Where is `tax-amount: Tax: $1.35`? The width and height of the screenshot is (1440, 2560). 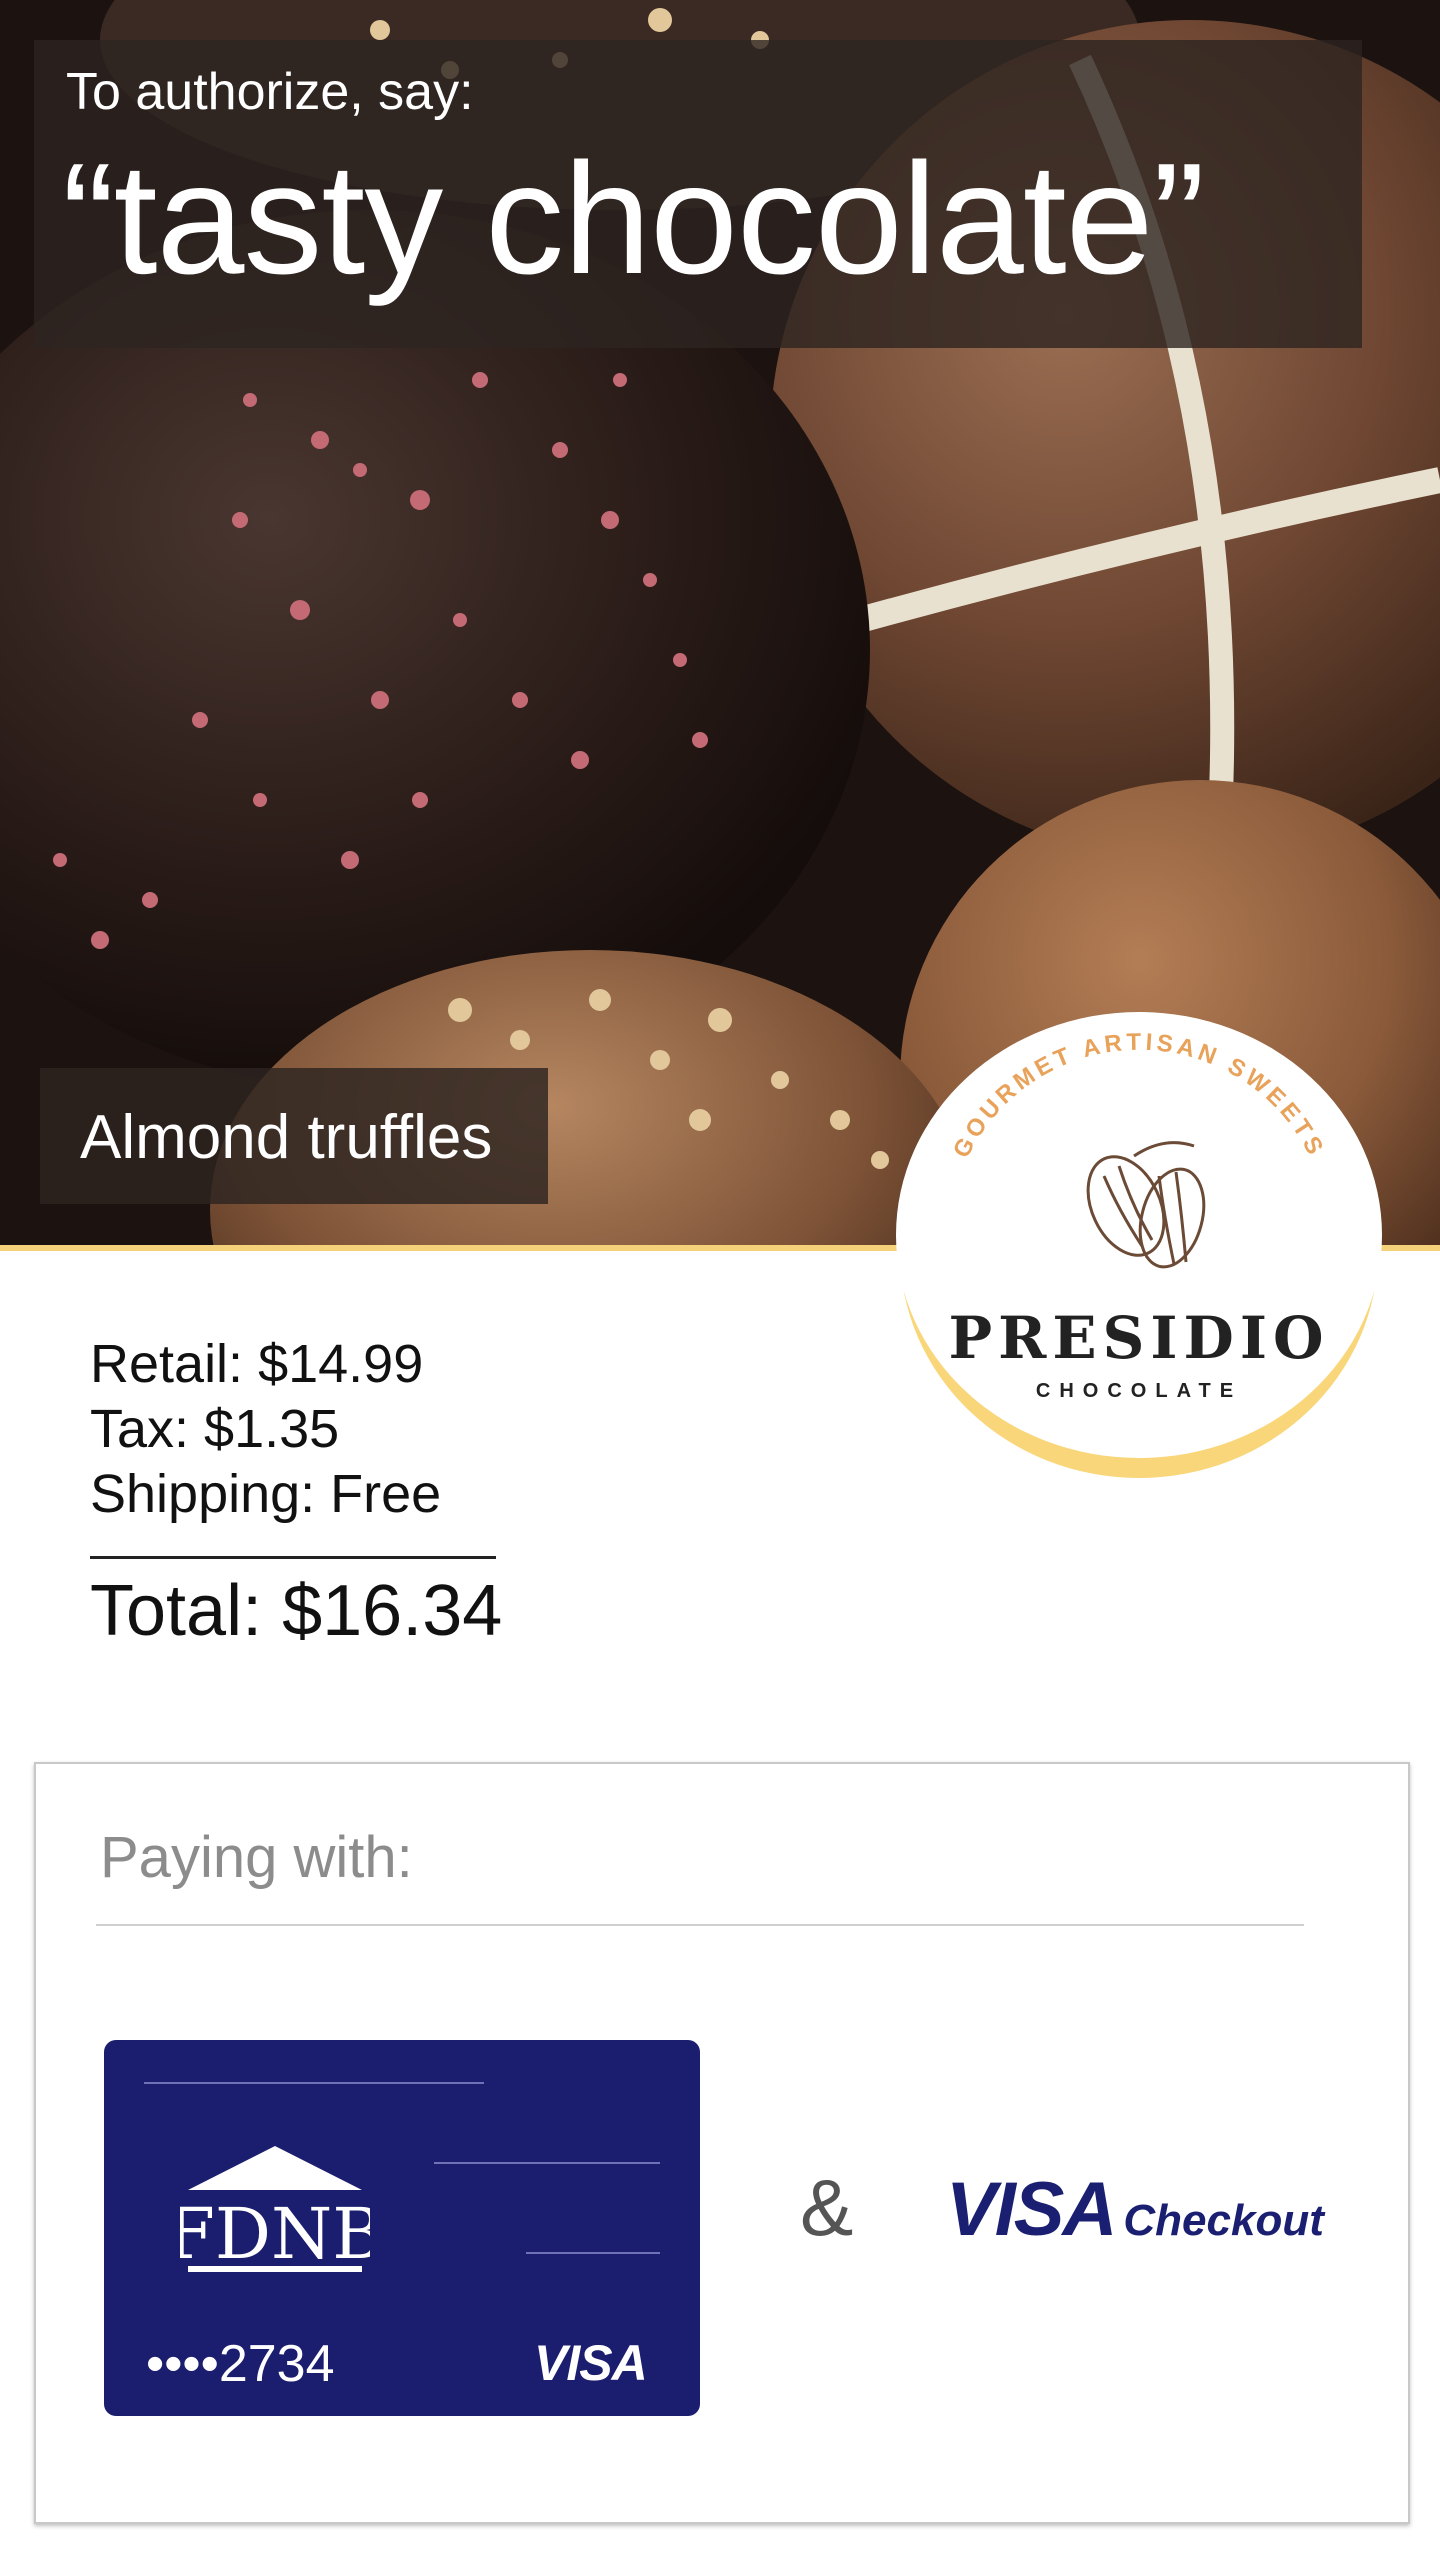 tax-amount: Tax: $1.35 is located at coordinates (215, 1429).